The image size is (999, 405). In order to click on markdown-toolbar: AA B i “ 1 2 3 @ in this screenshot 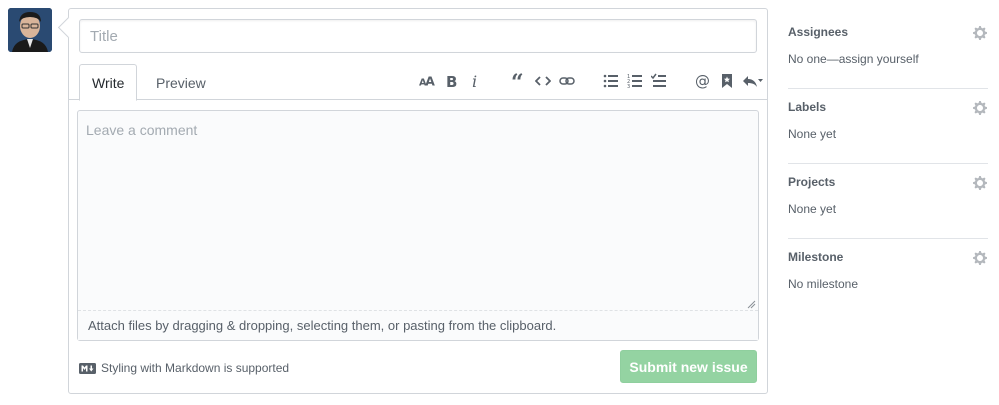, I will do `click(591, 81)`.